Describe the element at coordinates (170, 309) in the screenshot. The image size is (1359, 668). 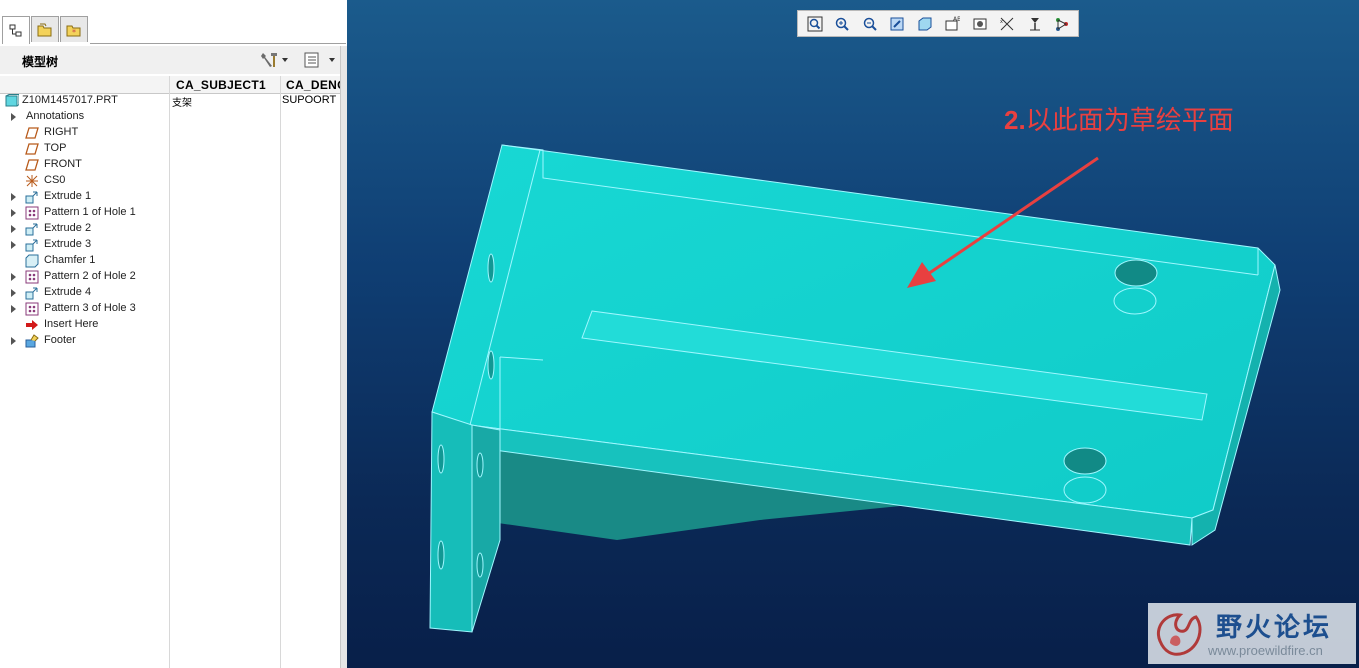
I see `tree-row-pattern-3-of-hole-3: Pattern 3 of Hole 3` at that location.